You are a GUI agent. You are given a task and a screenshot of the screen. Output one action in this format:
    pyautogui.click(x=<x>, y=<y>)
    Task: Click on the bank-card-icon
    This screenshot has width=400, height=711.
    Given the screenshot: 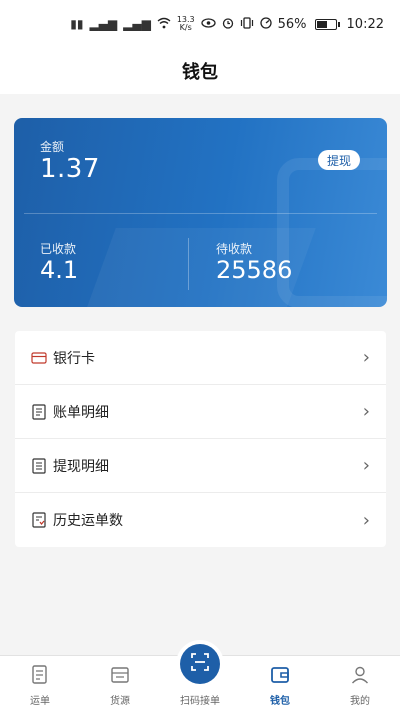 What is the action you would take?
    pyautogui.click(x=39, y=358)
    